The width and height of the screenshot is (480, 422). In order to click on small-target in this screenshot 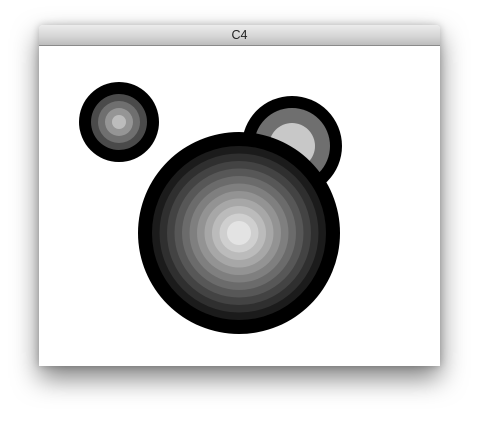, I will do `click(119, 122)`.